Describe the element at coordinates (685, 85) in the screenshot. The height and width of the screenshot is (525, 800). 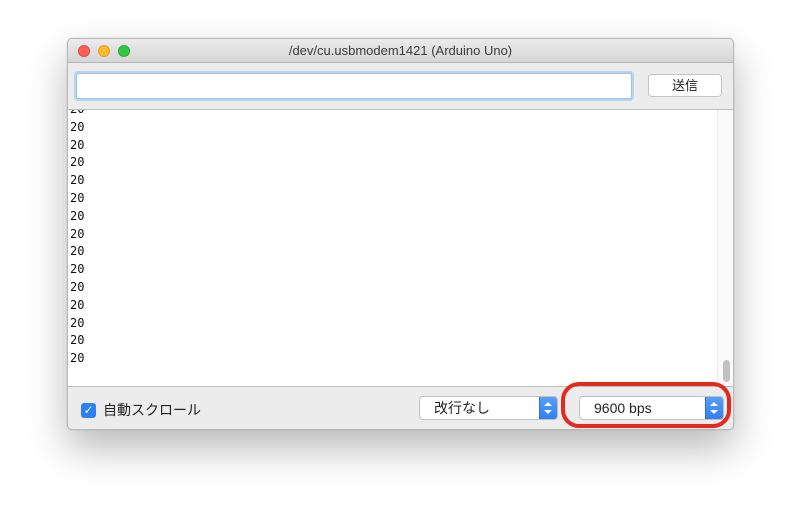
I see `send-button: 送信` at that location.